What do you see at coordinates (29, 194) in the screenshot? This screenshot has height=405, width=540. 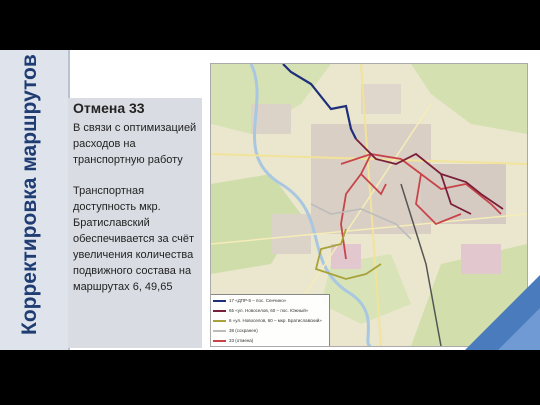 I see `slide-title: Корректировка маршрутов` at bounding box center [29, 194].